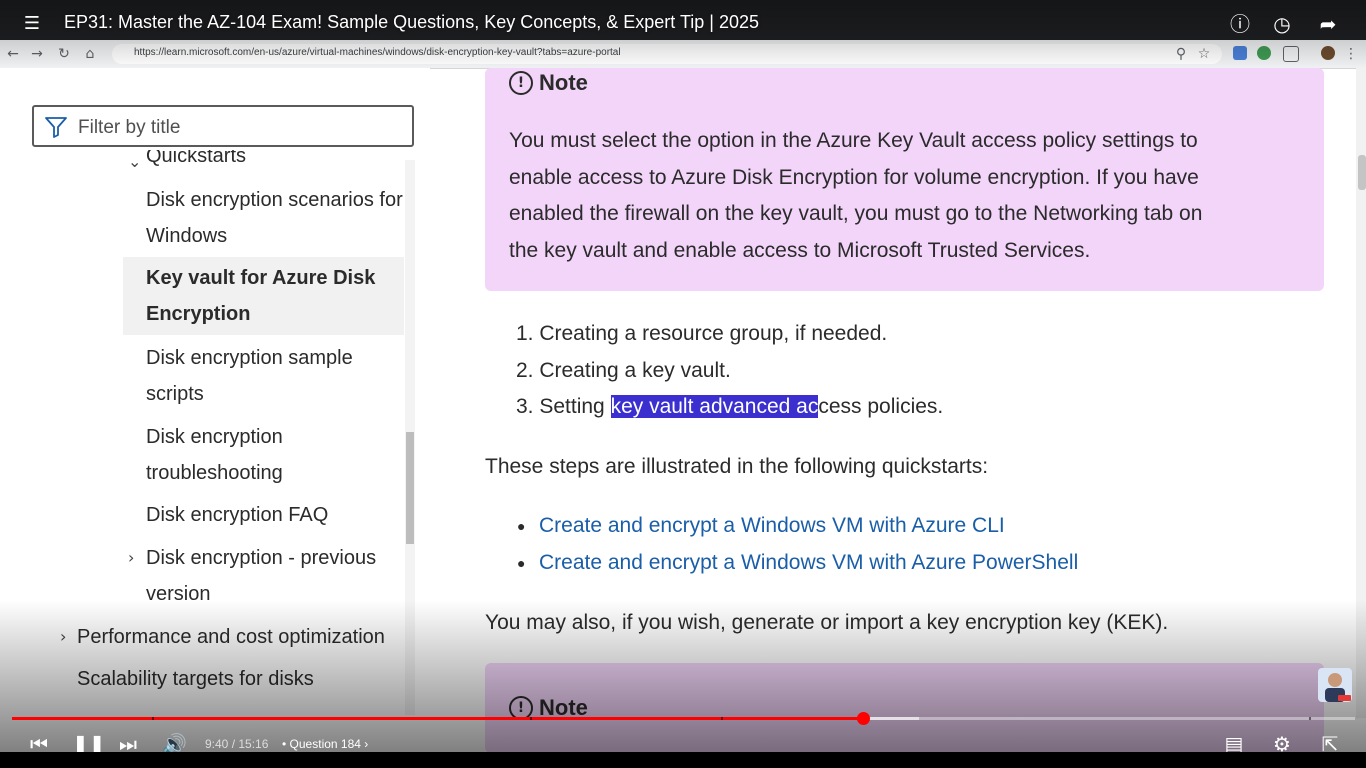 Image resolution: width=1366 pixels, height=768 pixels. What do you see at coordinates (223, 126) in the screenshot?
I see `filter-by-title-input: Filter by title` at bounding box center [223, 126].